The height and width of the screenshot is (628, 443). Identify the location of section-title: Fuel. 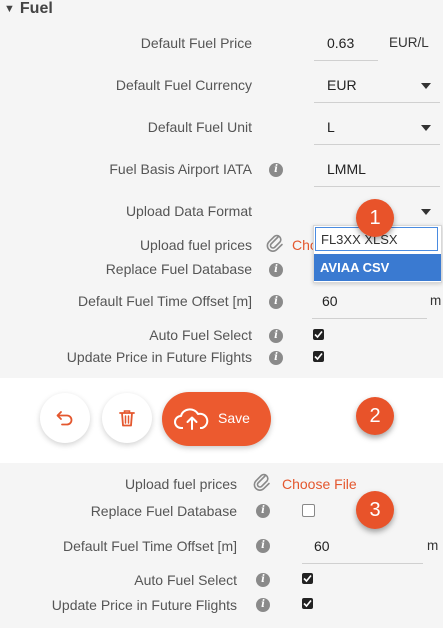
(36, 8).